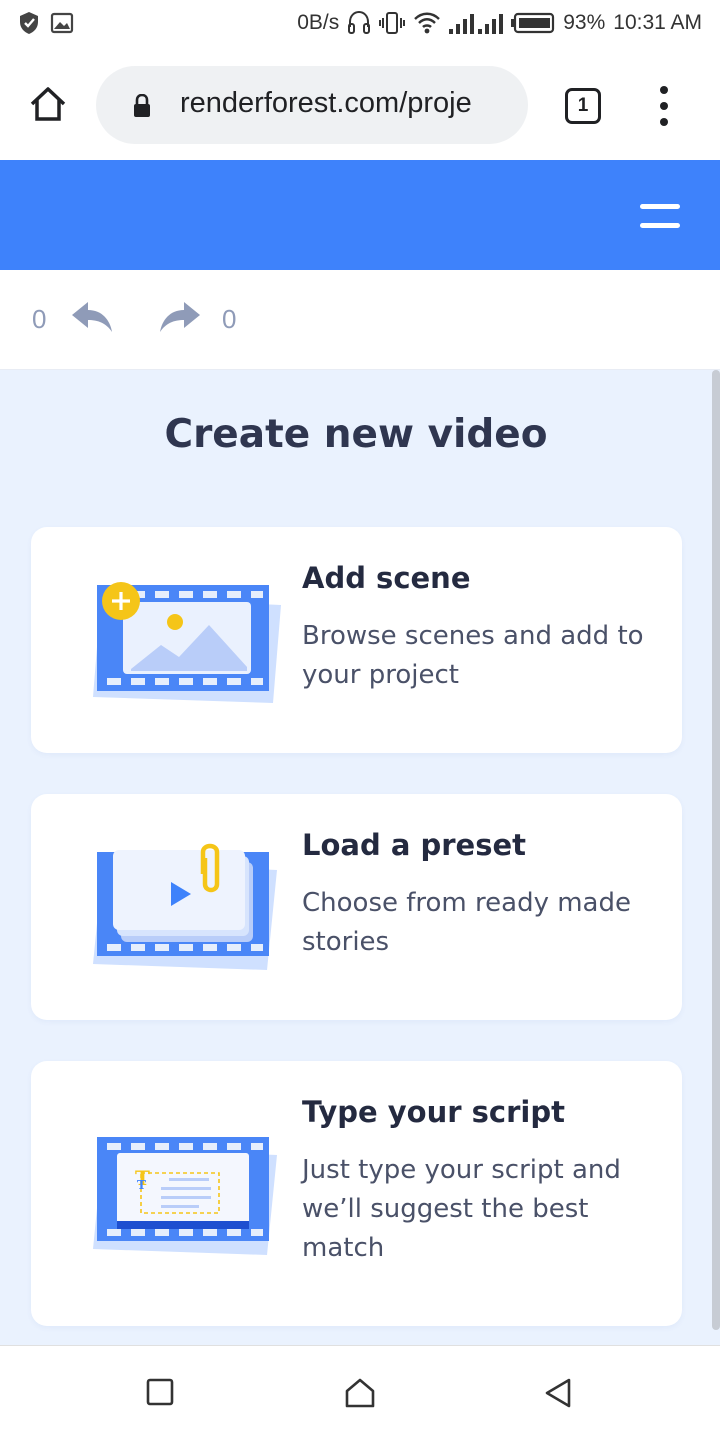  Describe the element at coordinates (660, 216) in the screenshot. I see `hamburger-menu-icon` at that location.